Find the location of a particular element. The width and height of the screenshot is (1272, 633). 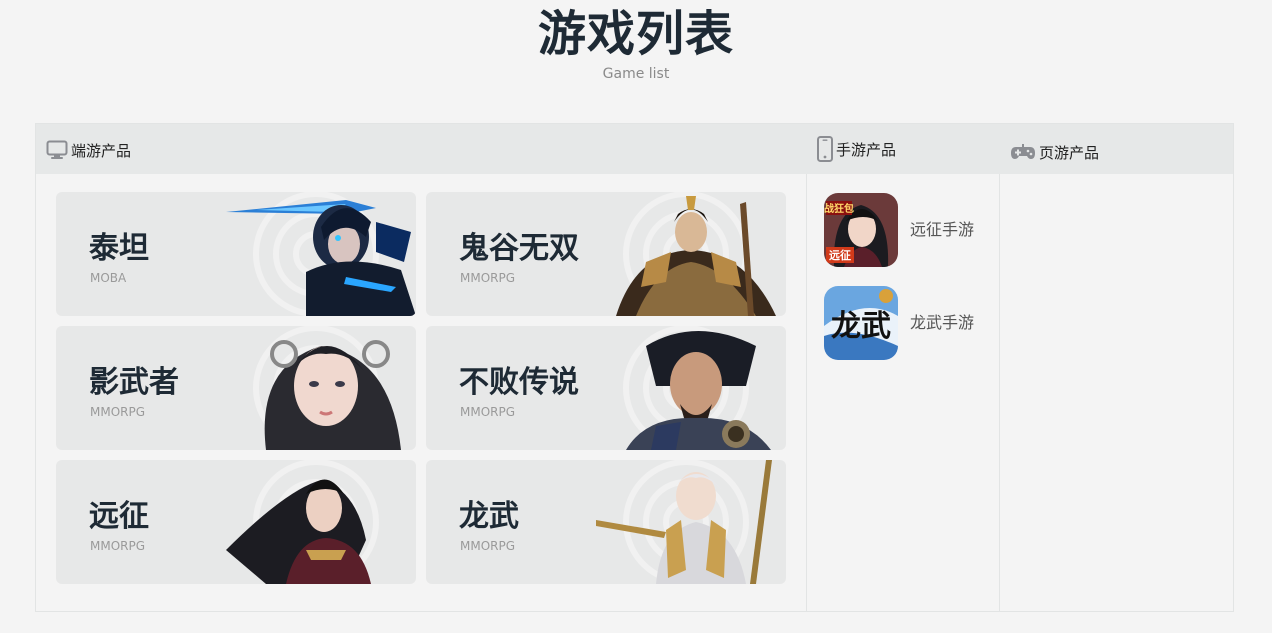

tab-mobile-games: 手游产品 is located at coordinates (856, 149).